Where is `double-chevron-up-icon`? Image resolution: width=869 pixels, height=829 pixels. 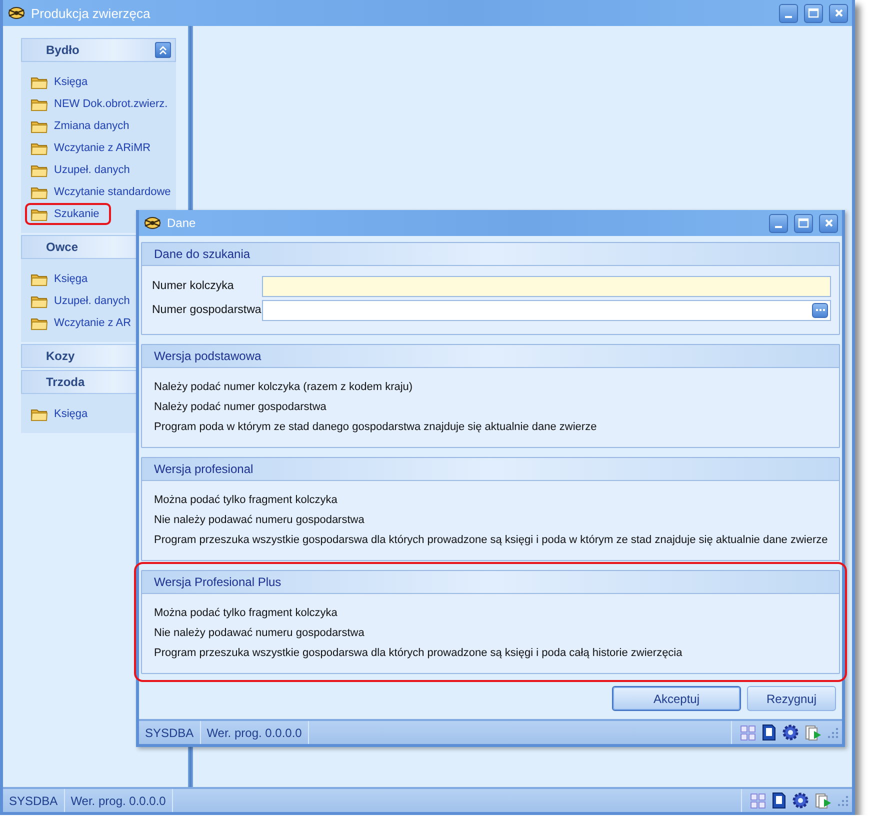 double-chevron-up-icon is located at coordinates (163, 50).